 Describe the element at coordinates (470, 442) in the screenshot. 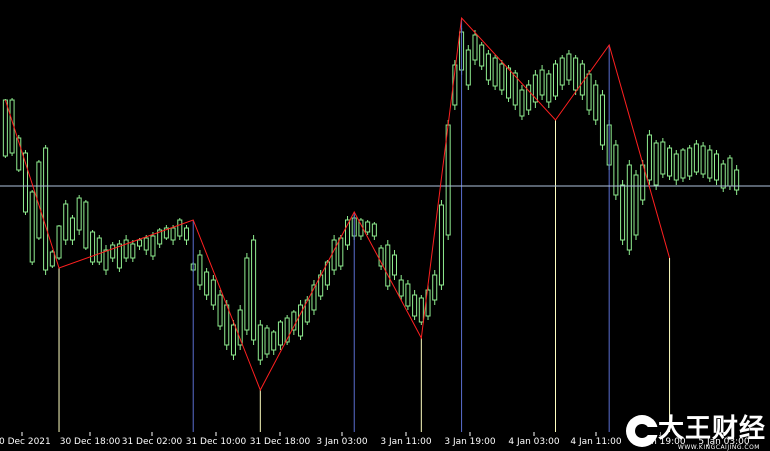

I see `x-tick-label: 3 Jan 19:00` at that location.